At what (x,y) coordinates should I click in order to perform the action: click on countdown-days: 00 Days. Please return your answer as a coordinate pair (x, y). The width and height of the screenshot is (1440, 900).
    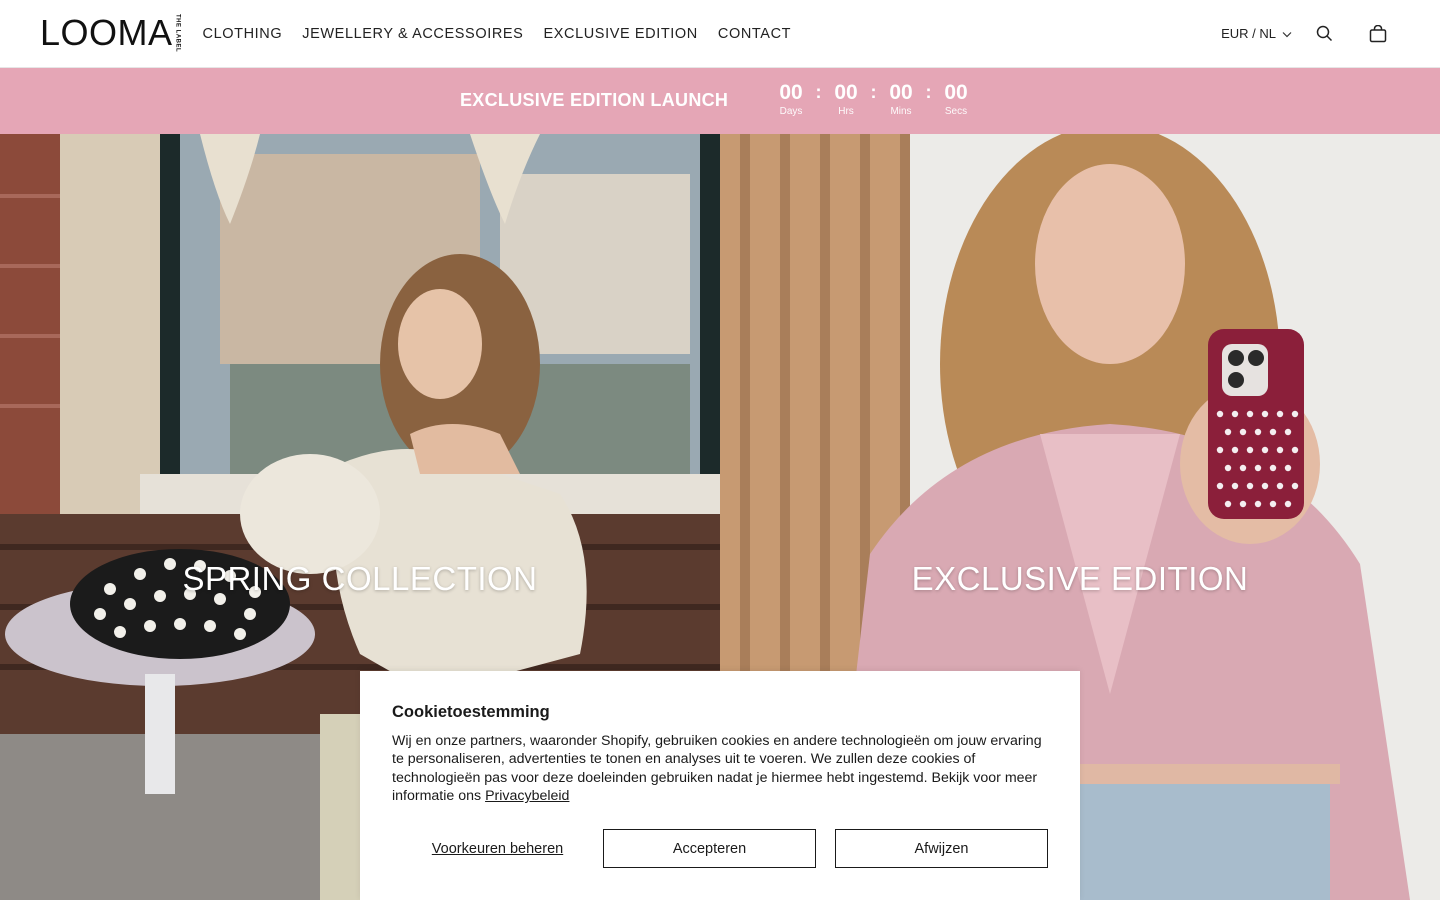
    Looking at the image, I should click on (791, 99).